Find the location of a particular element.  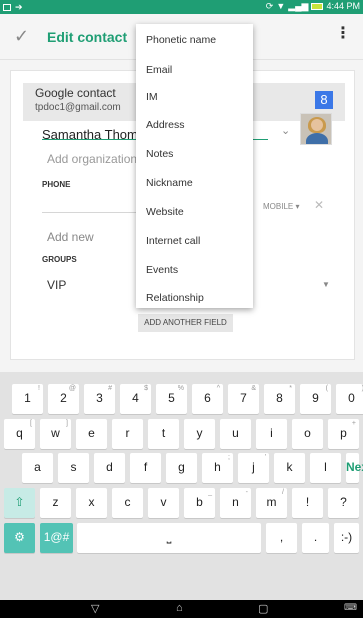

space-key: ⎵ is located at coordinates (169, 538).